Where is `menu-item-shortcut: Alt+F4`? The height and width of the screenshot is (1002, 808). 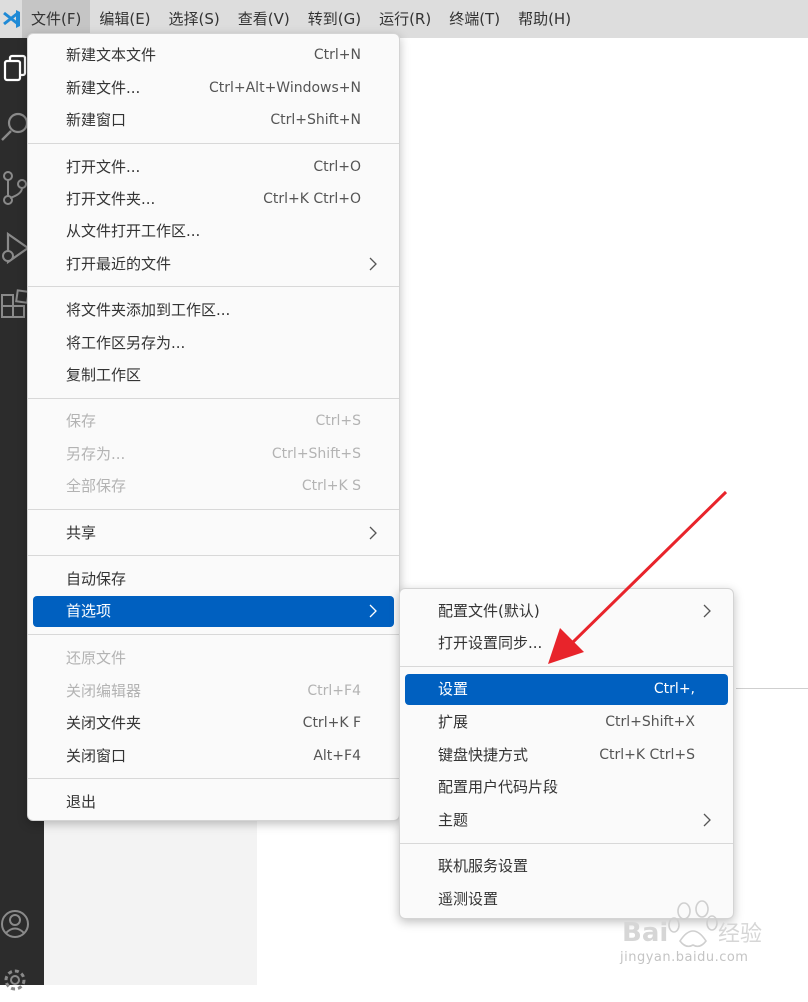
menu-item-shortcut: Alt+F4 is located at coordinates (337, 756).